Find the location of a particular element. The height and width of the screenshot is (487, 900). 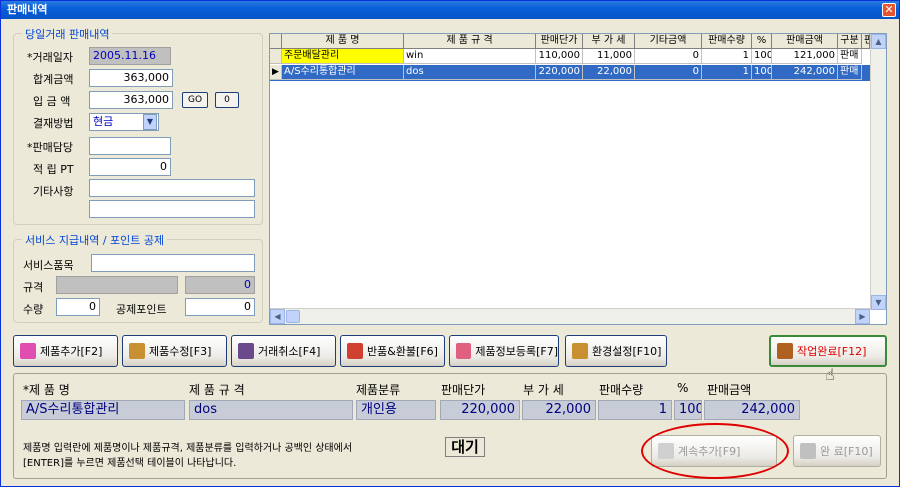

col-extra: 판 is located at coordinates (866, 41).